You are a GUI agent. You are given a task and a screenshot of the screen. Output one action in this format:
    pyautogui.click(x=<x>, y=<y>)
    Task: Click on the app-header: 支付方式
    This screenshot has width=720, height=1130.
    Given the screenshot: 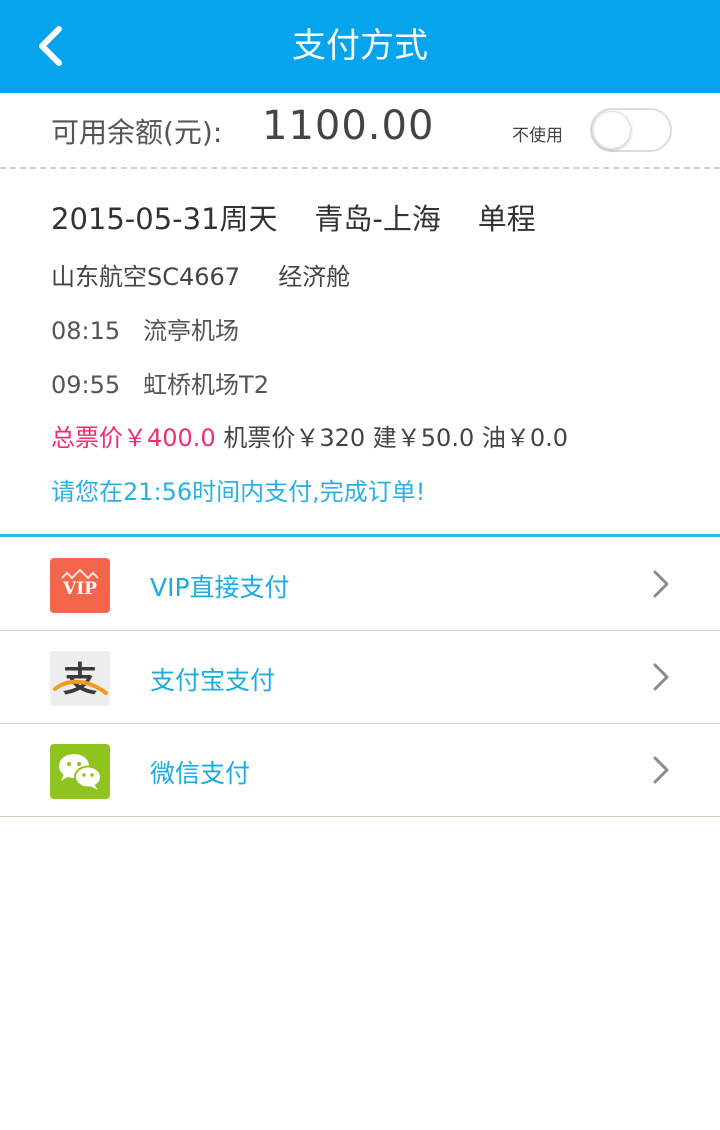 What is the action you would take?
    pyautogui.click(x=360, y=46)
    